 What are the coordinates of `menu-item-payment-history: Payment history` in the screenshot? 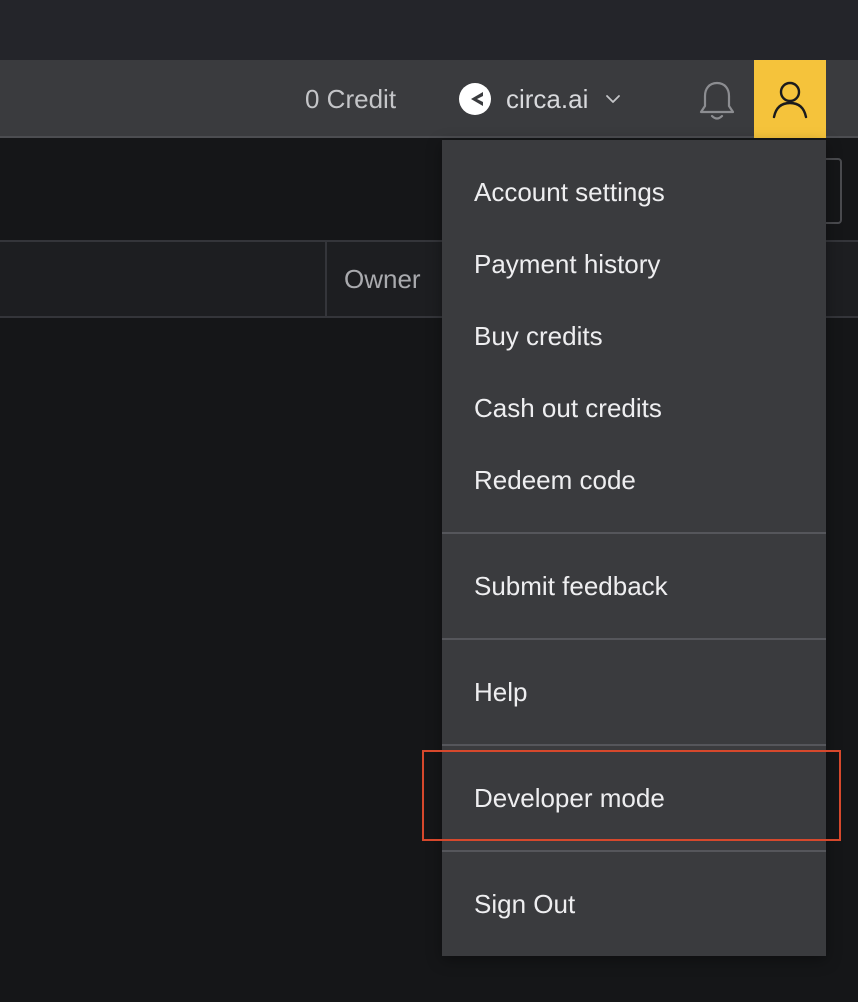 It's located at (634, 264).